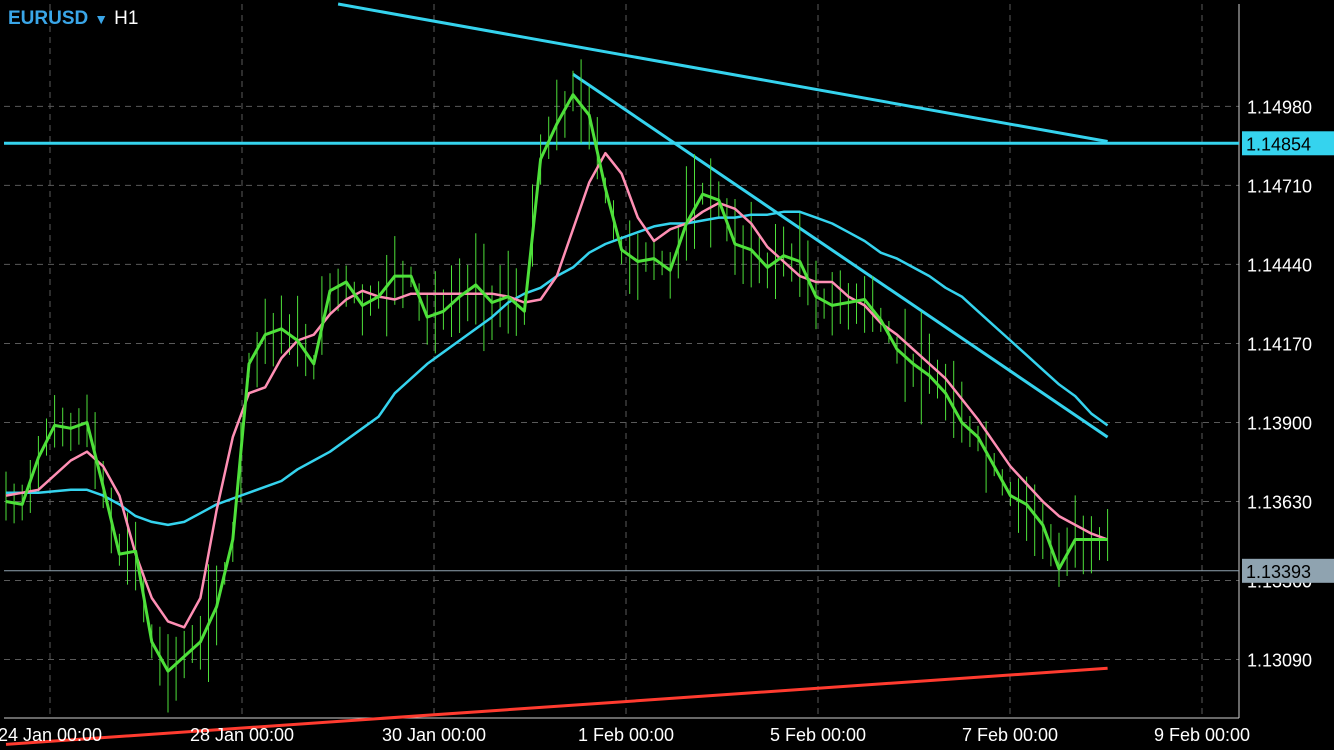 The width and height of the screenshot is (1334, 750). I want to click on chart-header: EURUSD ▼ H1, so click(73, 19).